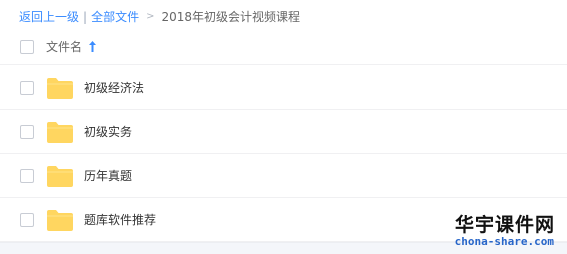 This screenshot has width=567, height=254. What do you see at coordinates (150, 16) in the screenshot?
I see `breadcrumb-arrow: >` at bounding box center [150, 16].